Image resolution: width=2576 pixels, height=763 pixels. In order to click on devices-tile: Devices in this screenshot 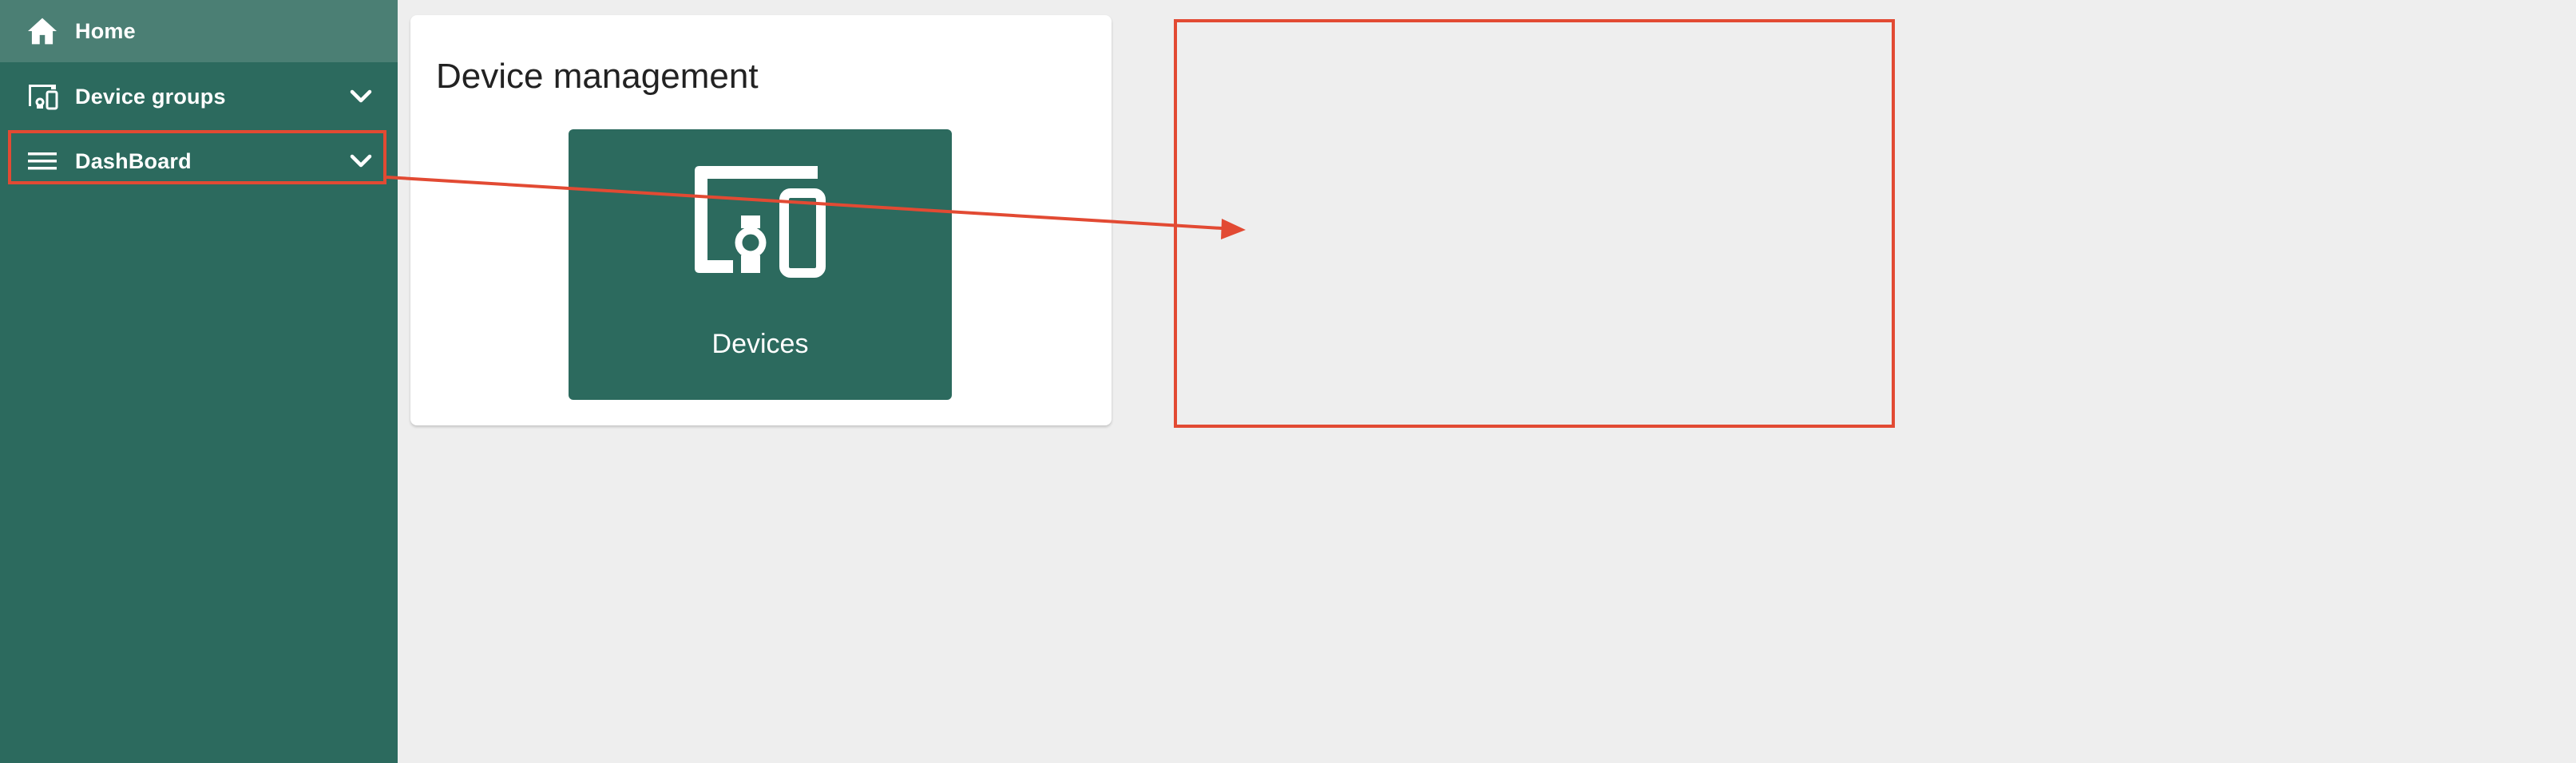, I will do `click(760, 264)`.